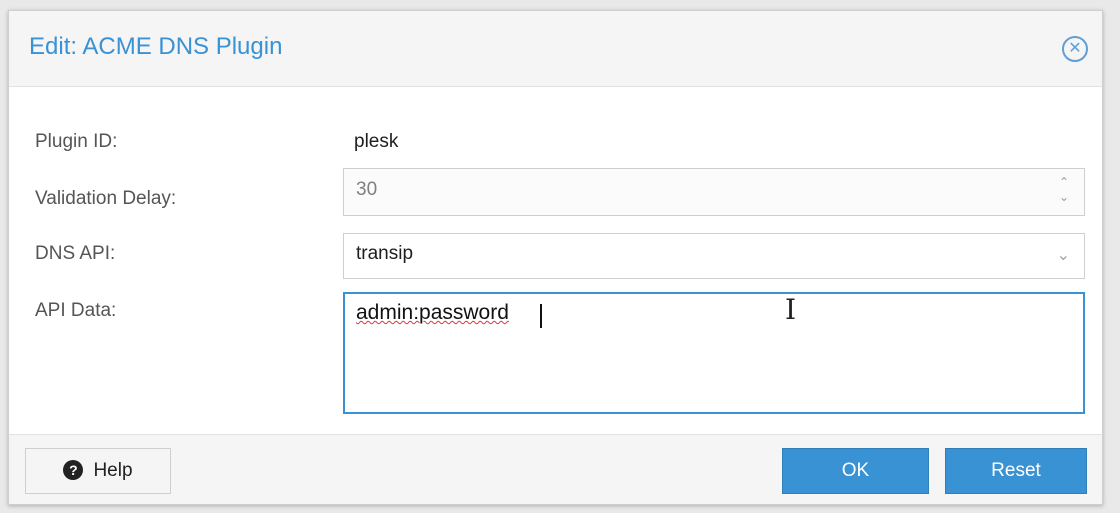 This screenshot has height=513, width=1120. What do you see at coordinates (76, 141) in the screenshot?
I see `plugin-id-label: Plugin ID:` at bounding box center [76, 141].